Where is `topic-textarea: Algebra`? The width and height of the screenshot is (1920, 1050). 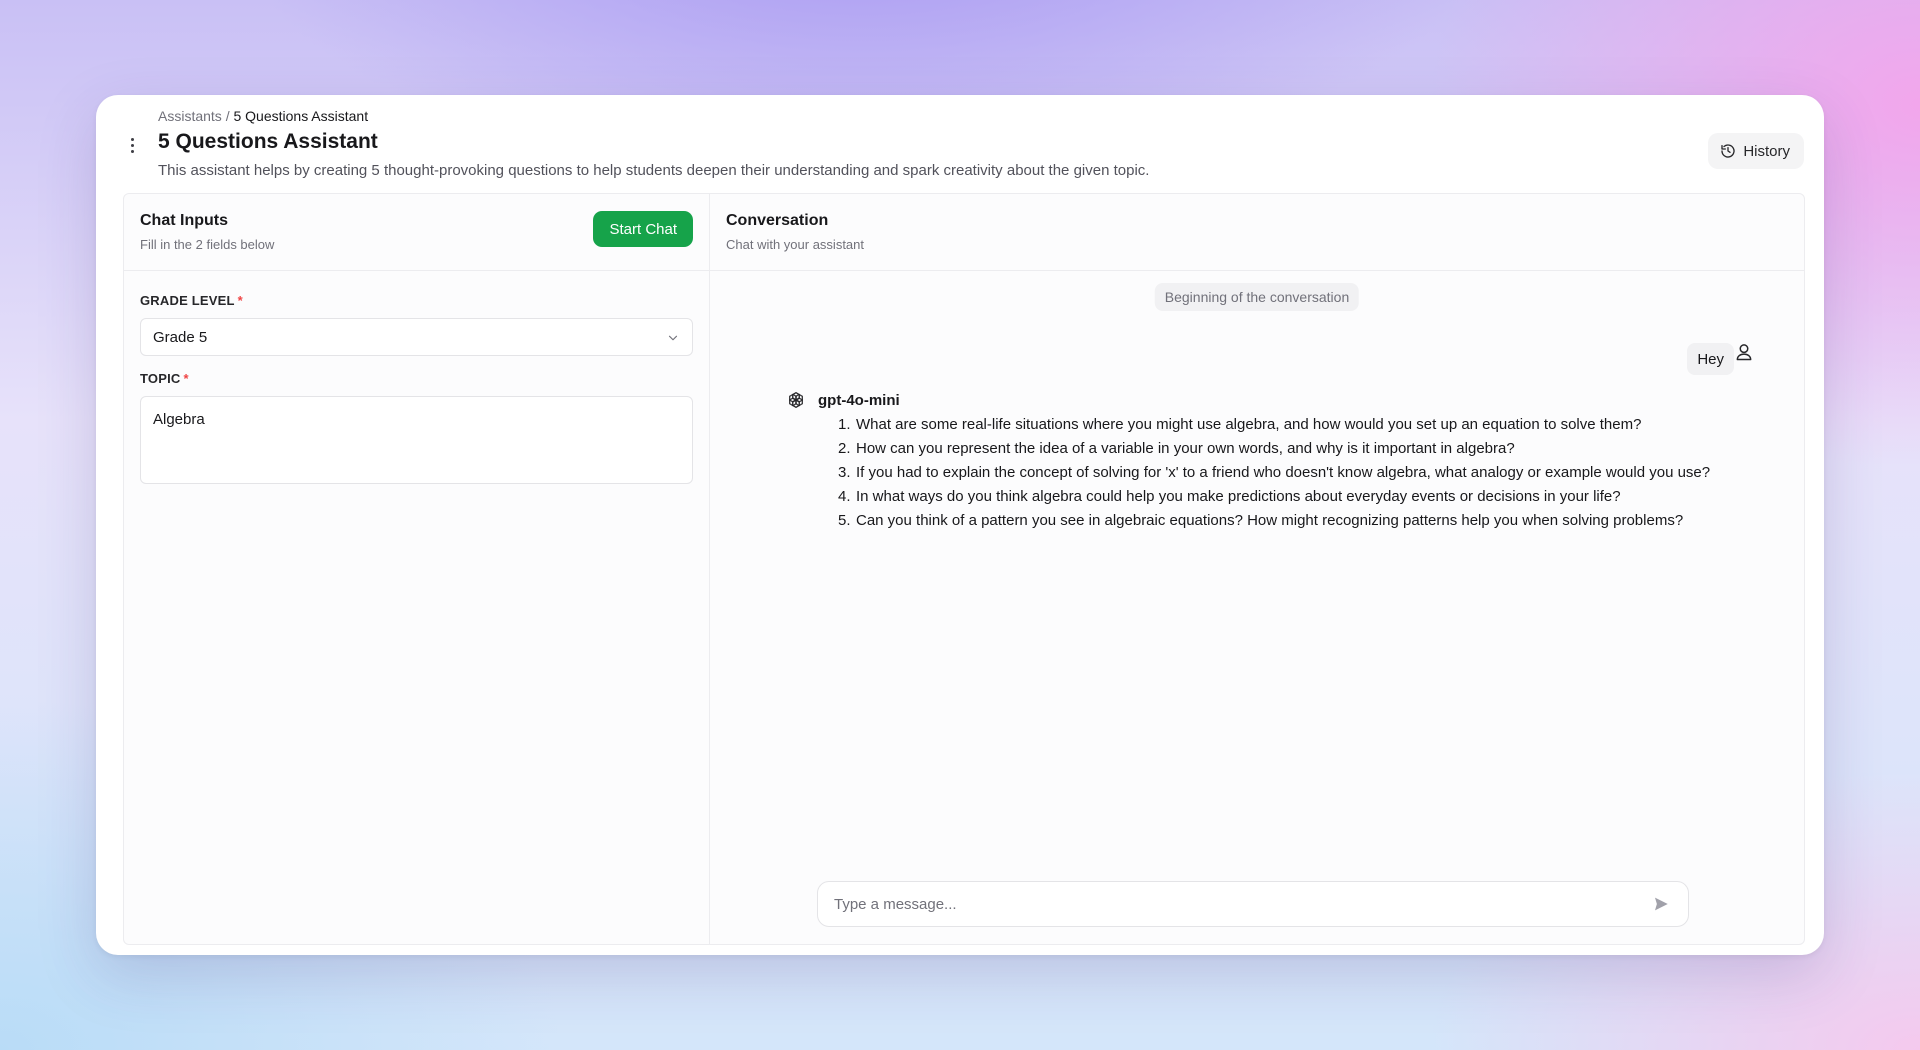
topic-textarea: Algebra is located at coordinates (416, 440).